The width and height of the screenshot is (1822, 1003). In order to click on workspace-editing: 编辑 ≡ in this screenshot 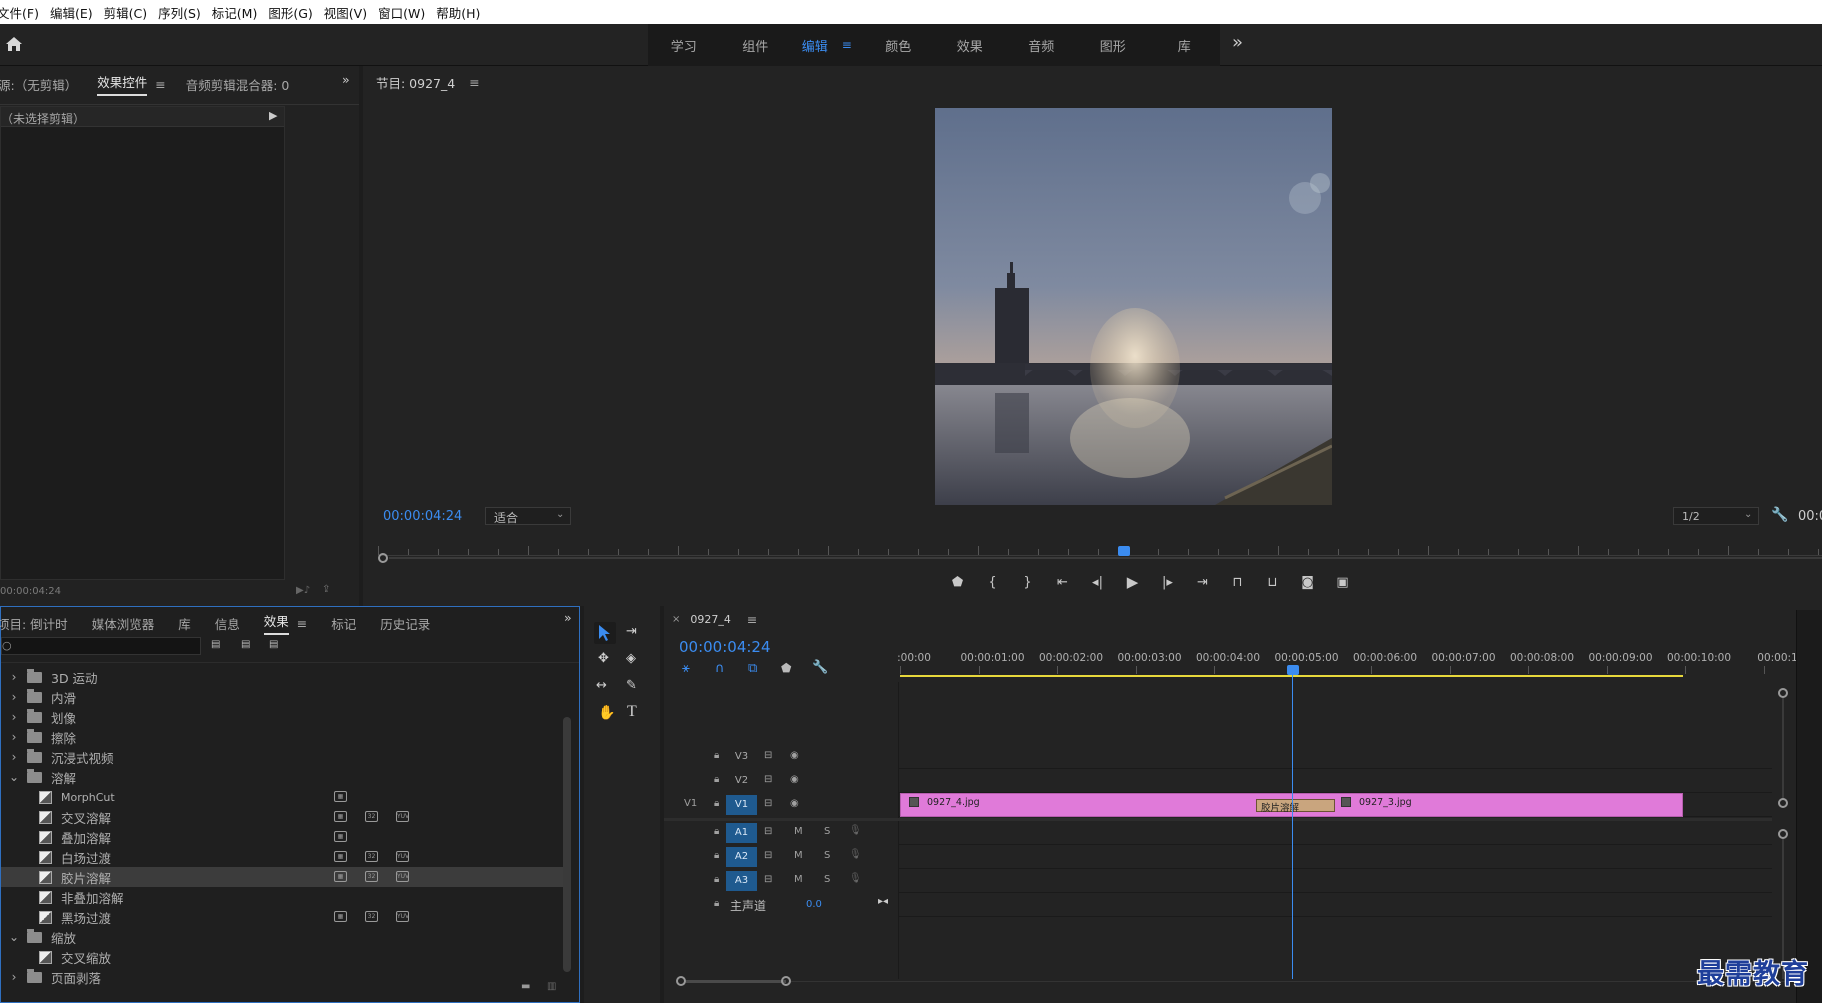, I will do `click(827, 45)`.